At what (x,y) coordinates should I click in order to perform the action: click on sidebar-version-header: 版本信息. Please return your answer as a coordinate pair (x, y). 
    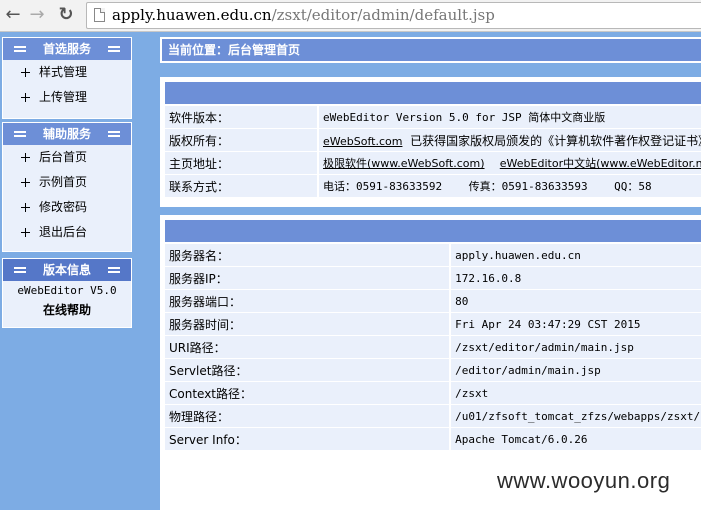
    Looking at the image, I should click on (67, 270).